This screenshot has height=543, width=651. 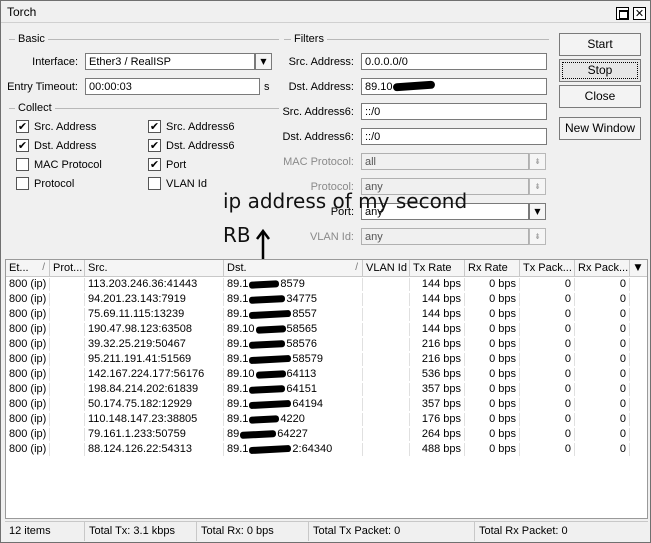 What do you see at coordinates (325, 12) in the screenshot?
I see `title-bar: Torch ✕` at bounding box center [325, 12].